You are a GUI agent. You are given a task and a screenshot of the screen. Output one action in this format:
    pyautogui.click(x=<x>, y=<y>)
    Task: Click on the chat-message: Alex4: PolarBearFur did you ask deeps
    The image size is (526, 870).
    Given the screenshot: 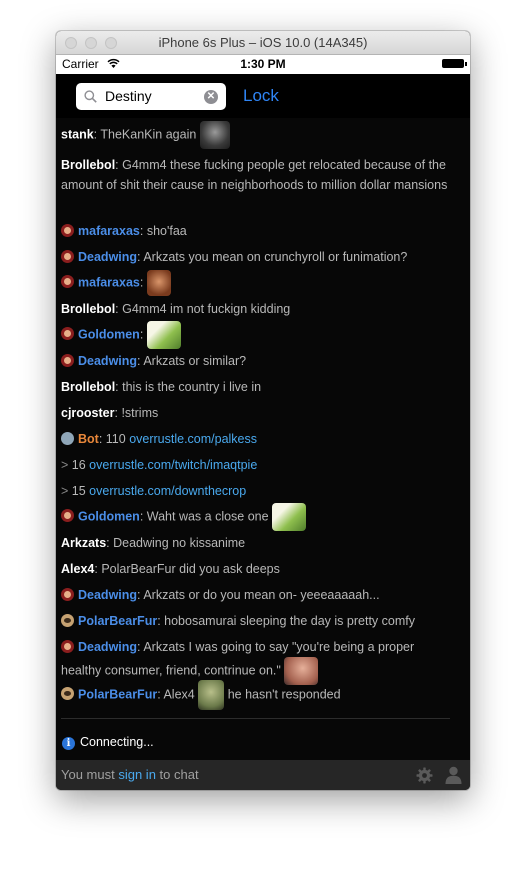 What is the action you would take?
    pyautogui.click(x=170, y=569)
    